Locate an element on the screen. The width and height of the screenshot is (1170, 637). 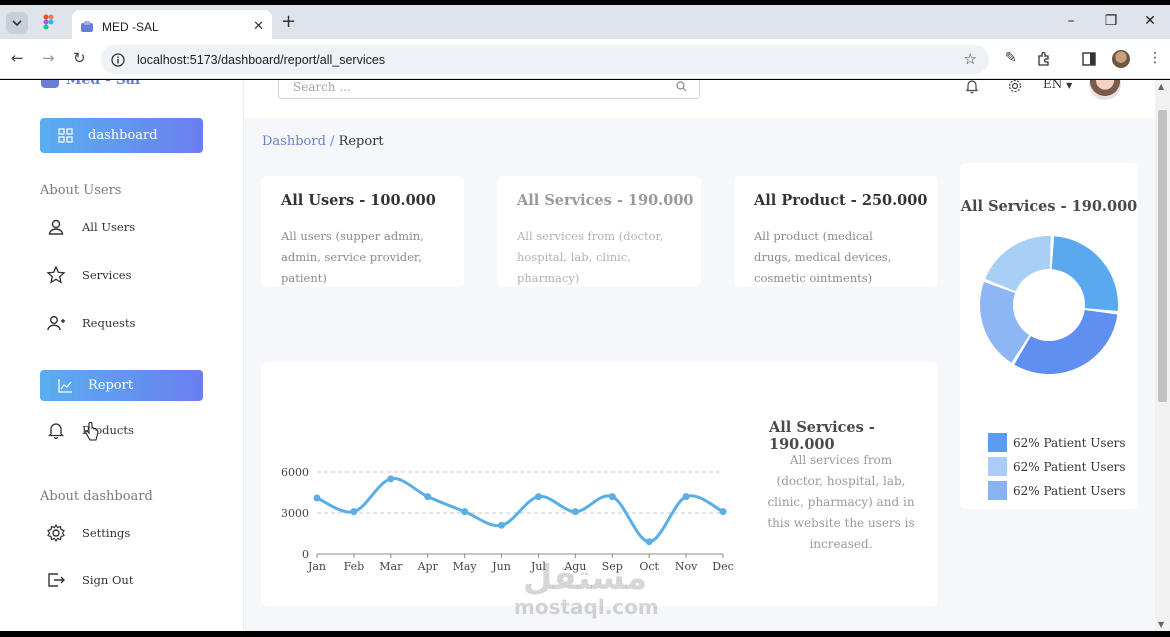
user-plus-icon is located at coordinates (56, 323).